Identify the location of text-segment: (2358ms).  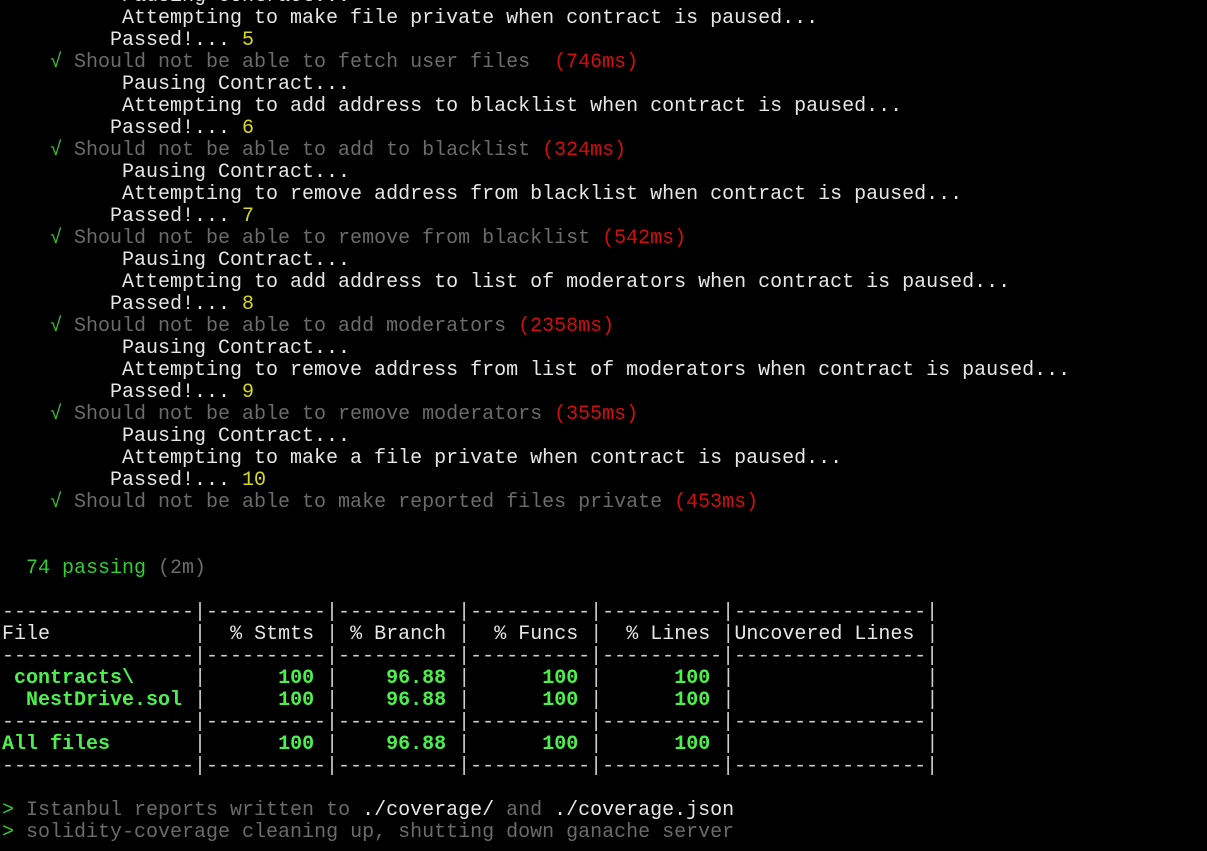
(566, 326).